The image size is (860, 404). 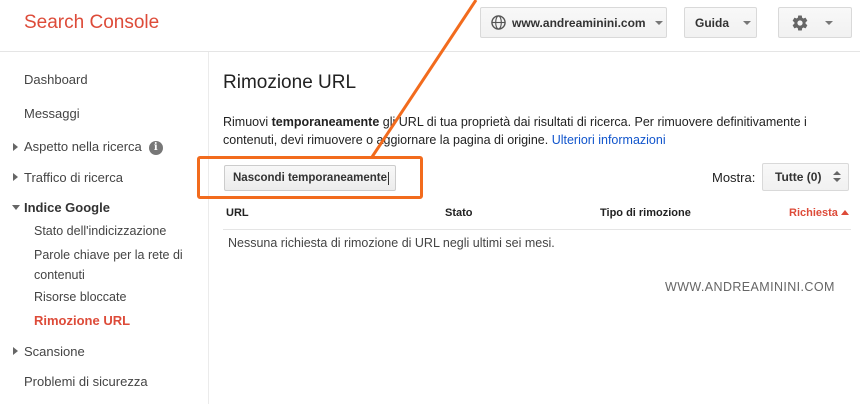 What do you see at coordinates (114, 265) in the screenshot?
I see `sidebar-subitem-content-keywords: Parole chiave per la rete di contenuti` at bounding box center [114, 265].